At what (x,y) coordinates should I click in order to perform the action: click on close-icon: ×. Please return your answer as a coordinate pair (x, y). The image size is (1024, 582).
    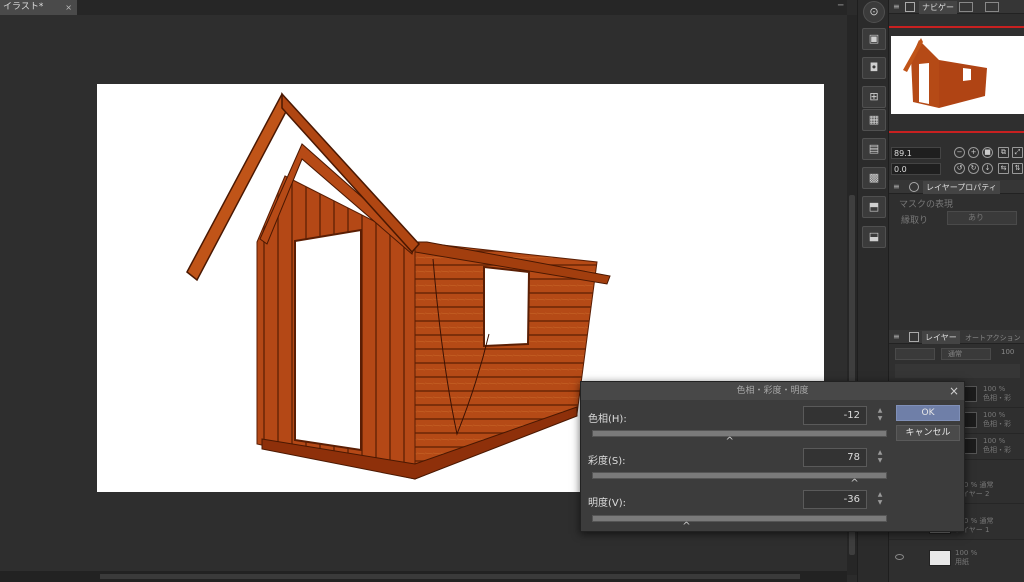
    Looking at the image, I should click on (954, 391).